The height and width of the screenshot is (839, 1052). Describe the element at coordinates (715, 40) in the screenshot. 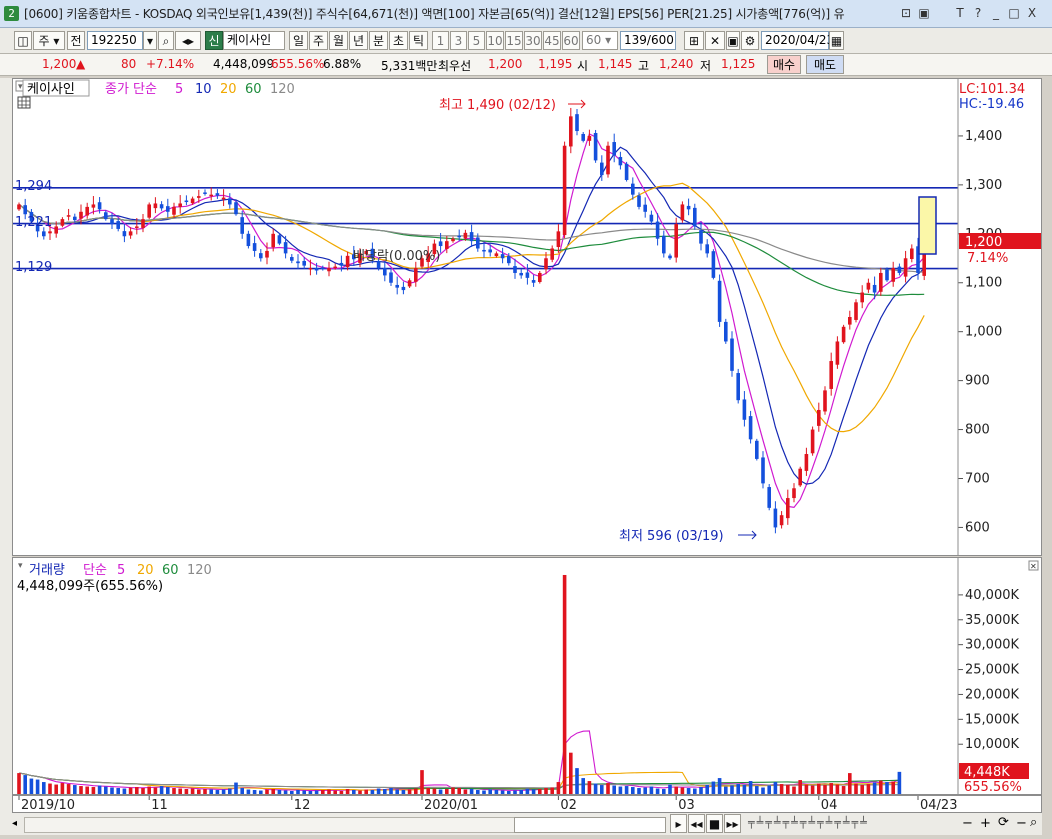

I see `crosshair-icon: ✕` at that location.